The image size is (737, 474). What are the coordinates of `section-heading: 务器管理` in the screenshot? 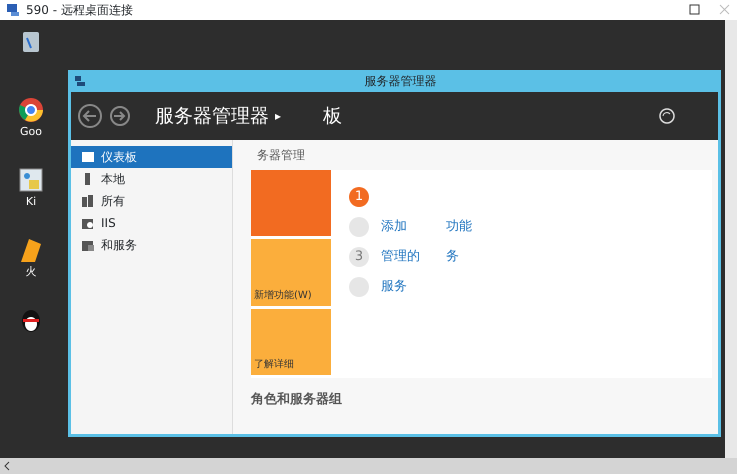 It's located at (281, 155).